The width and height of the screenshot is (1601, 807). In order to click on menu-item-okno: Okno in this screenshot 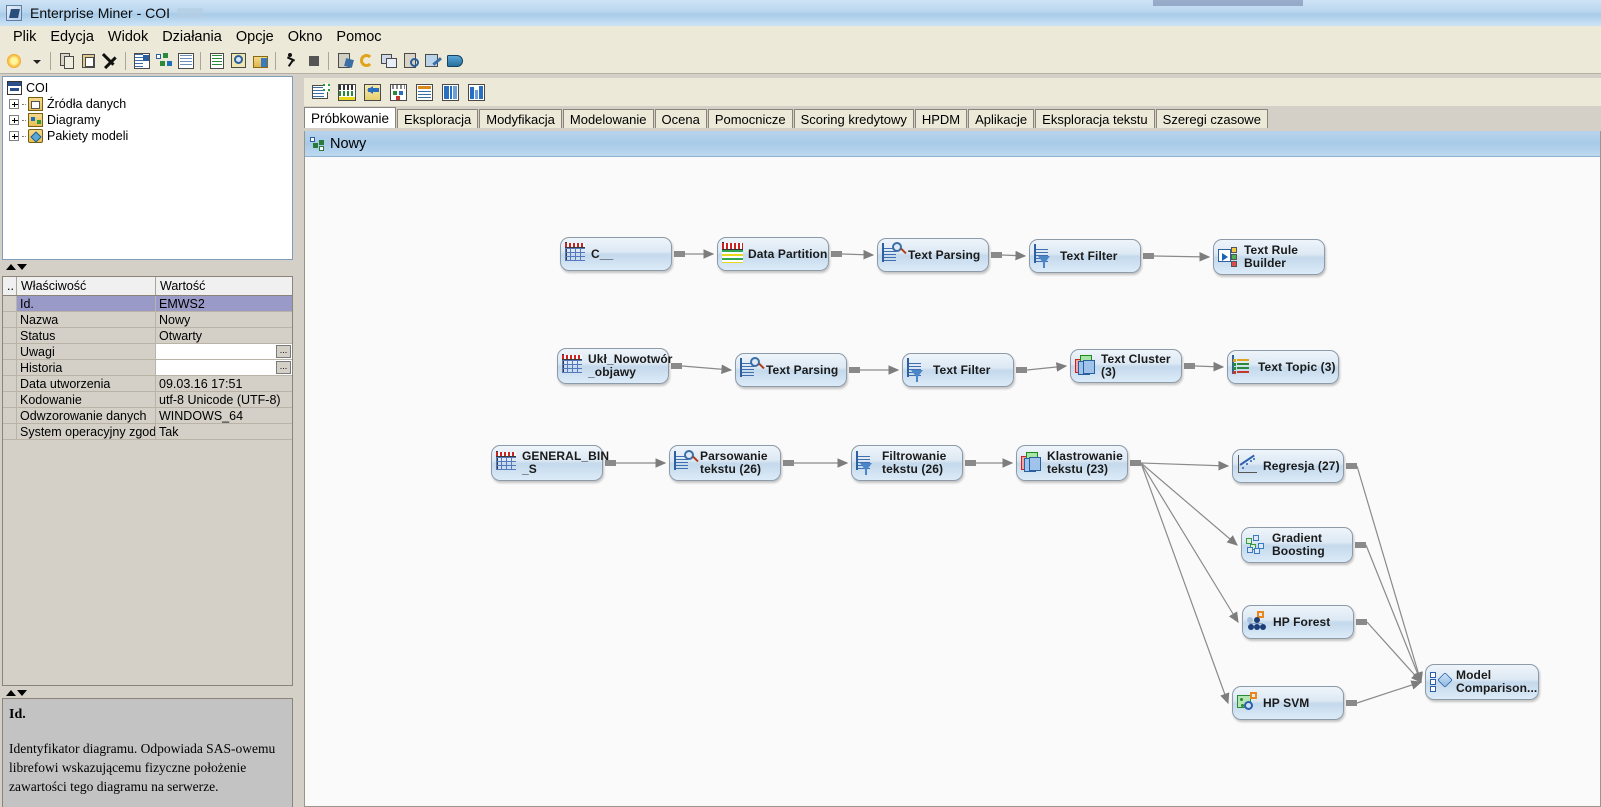, I will do `click(305, 37)`.